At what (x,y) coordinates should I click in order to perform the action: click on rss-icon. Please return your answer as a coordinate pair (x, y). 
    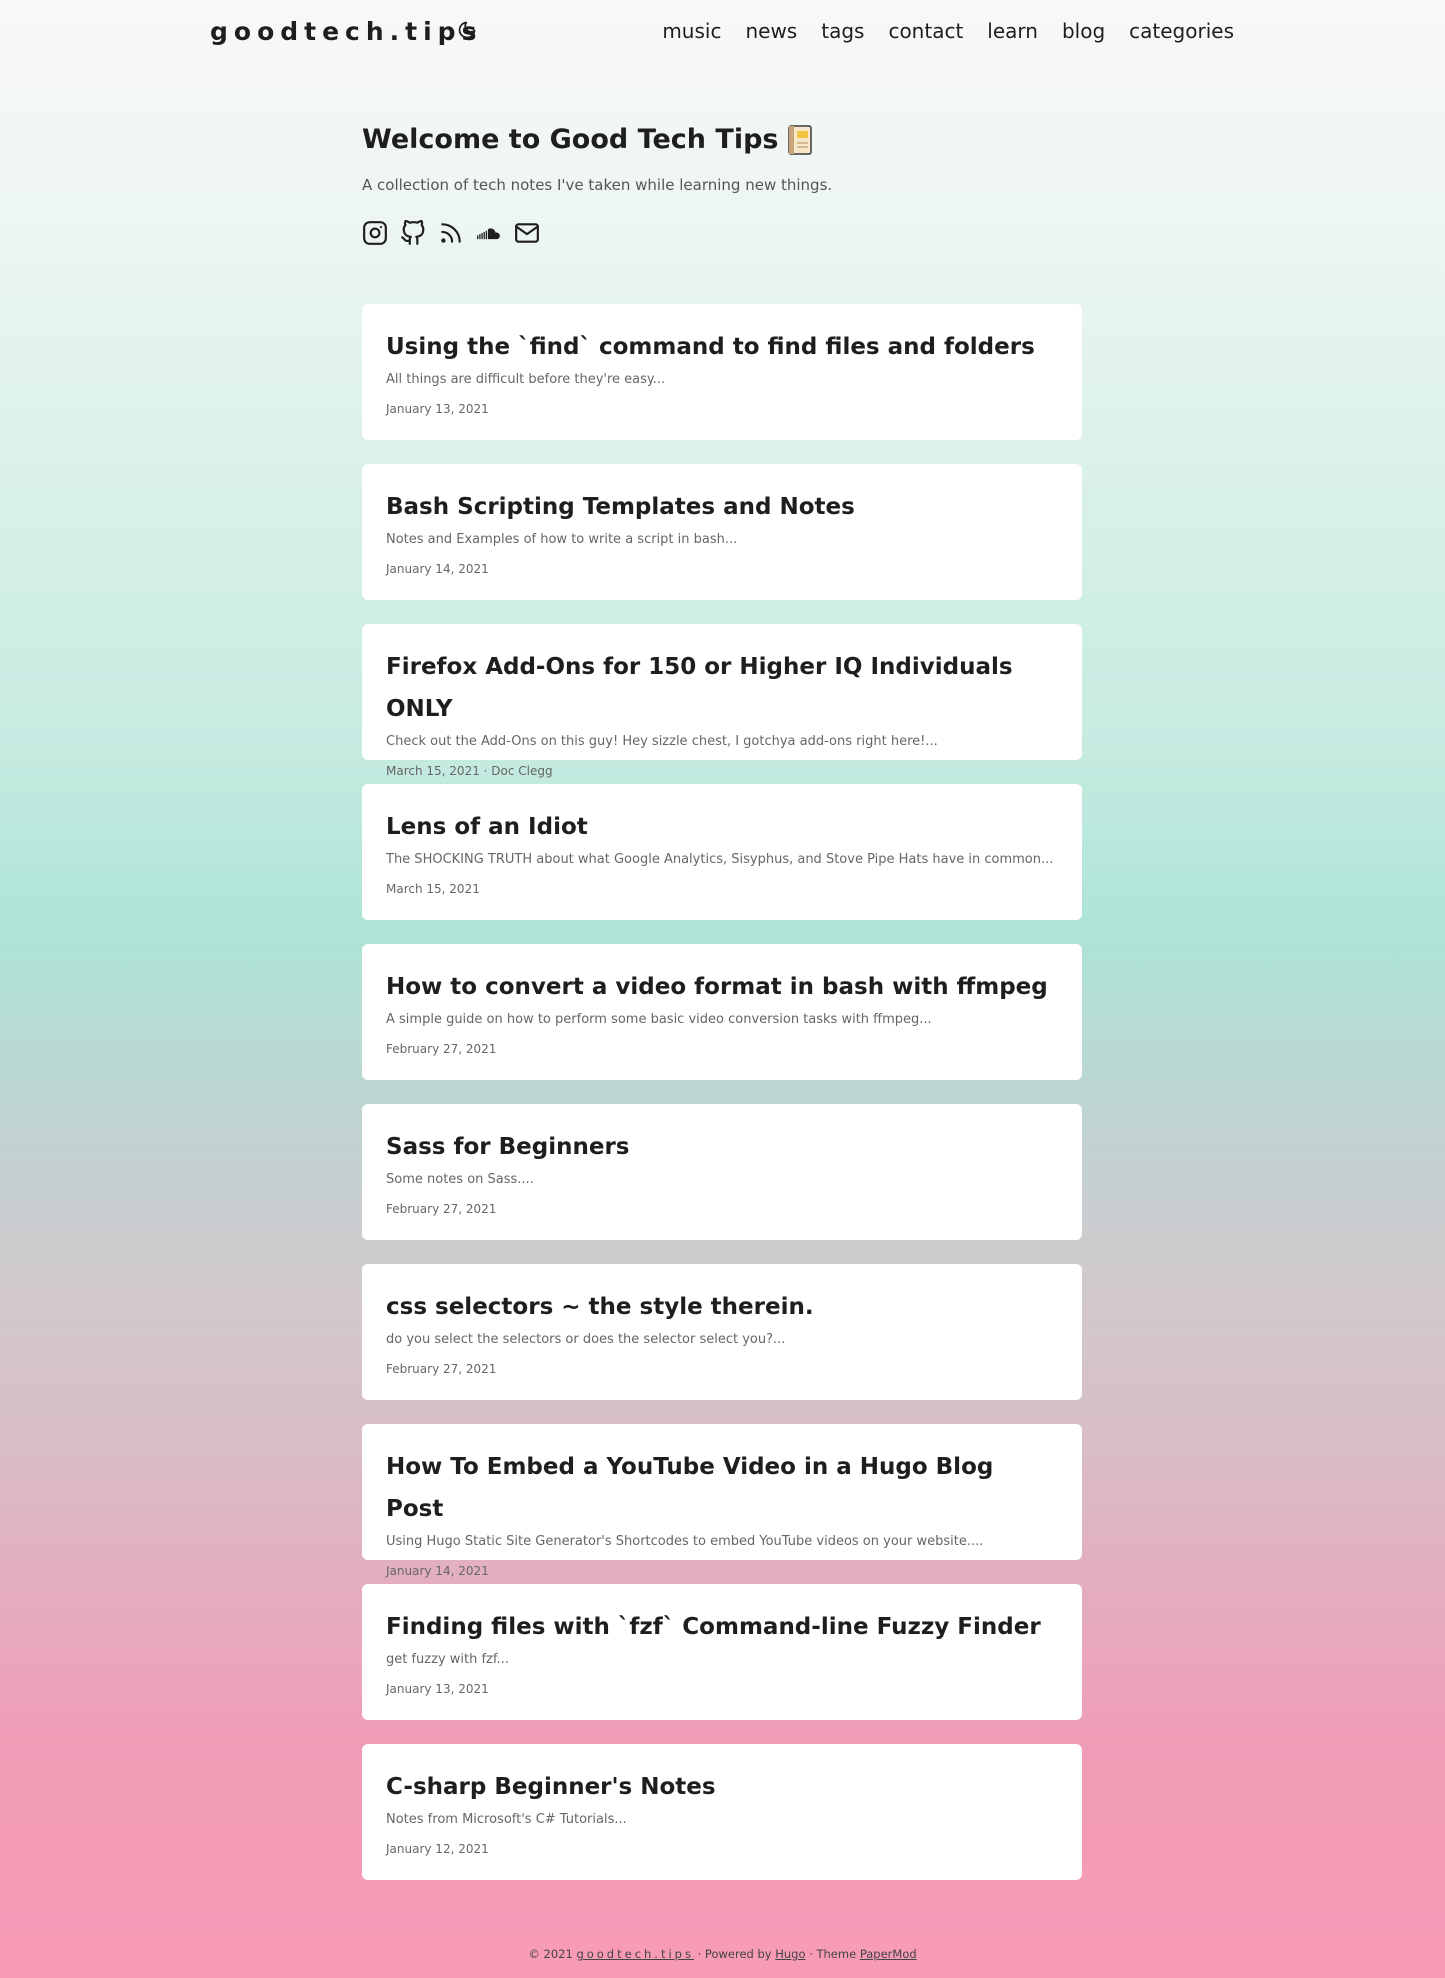
    Looking at the image, I should click on (451, 233).